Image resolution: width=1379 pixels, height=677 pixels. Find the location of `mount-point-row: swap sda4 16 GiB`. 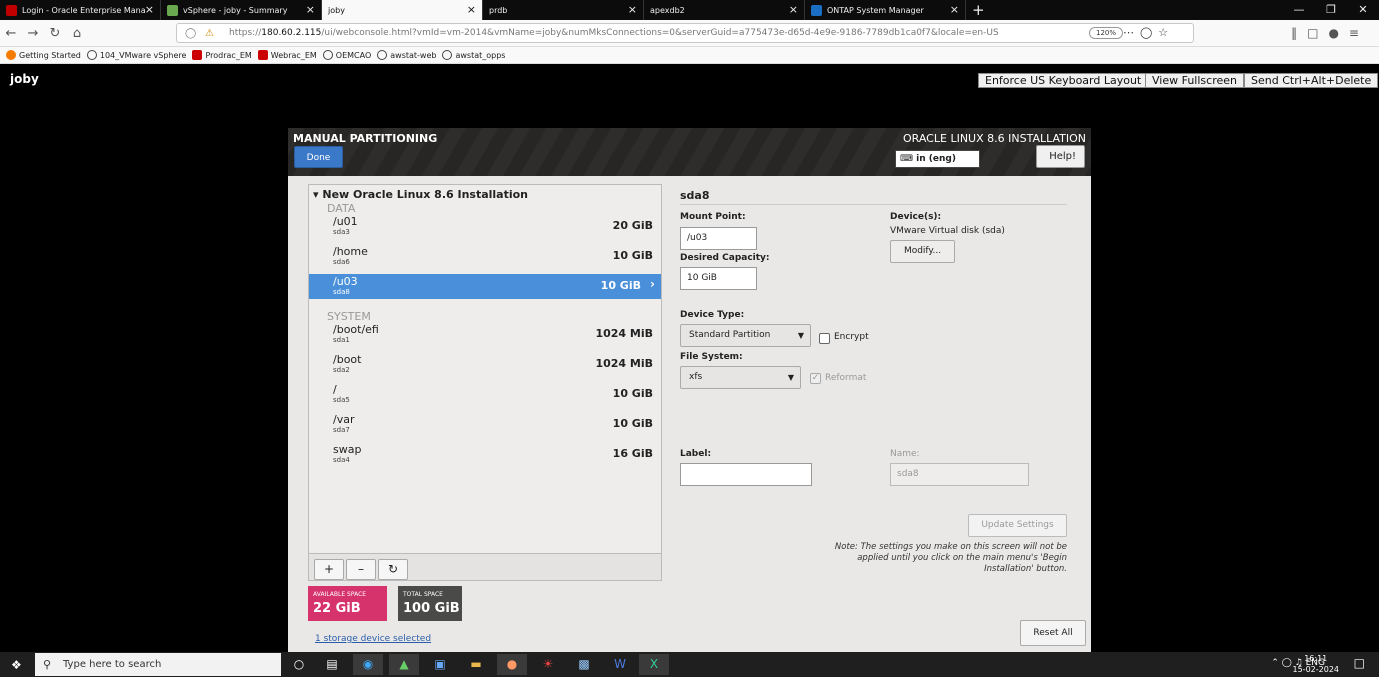

mount-point-row: swap sda4 16 GiB is located at coordinates (485, 454).